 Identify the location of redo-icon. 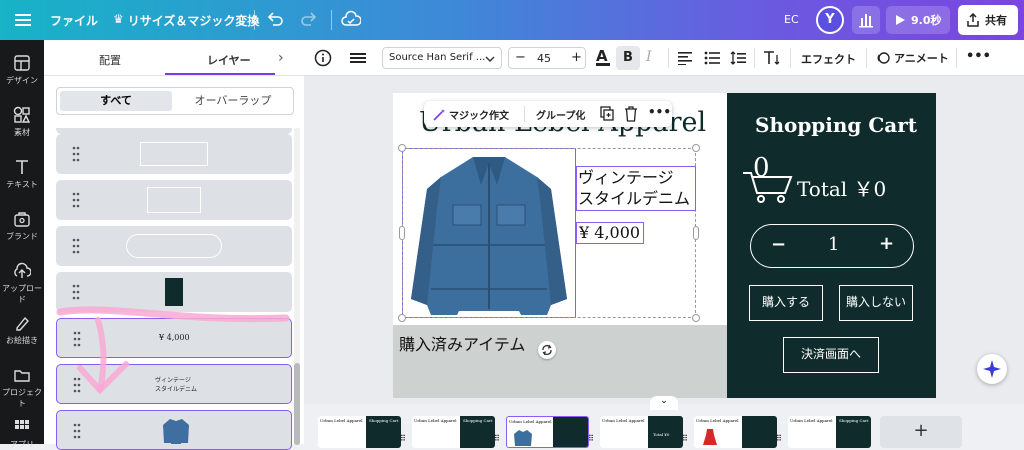
(309, 19).